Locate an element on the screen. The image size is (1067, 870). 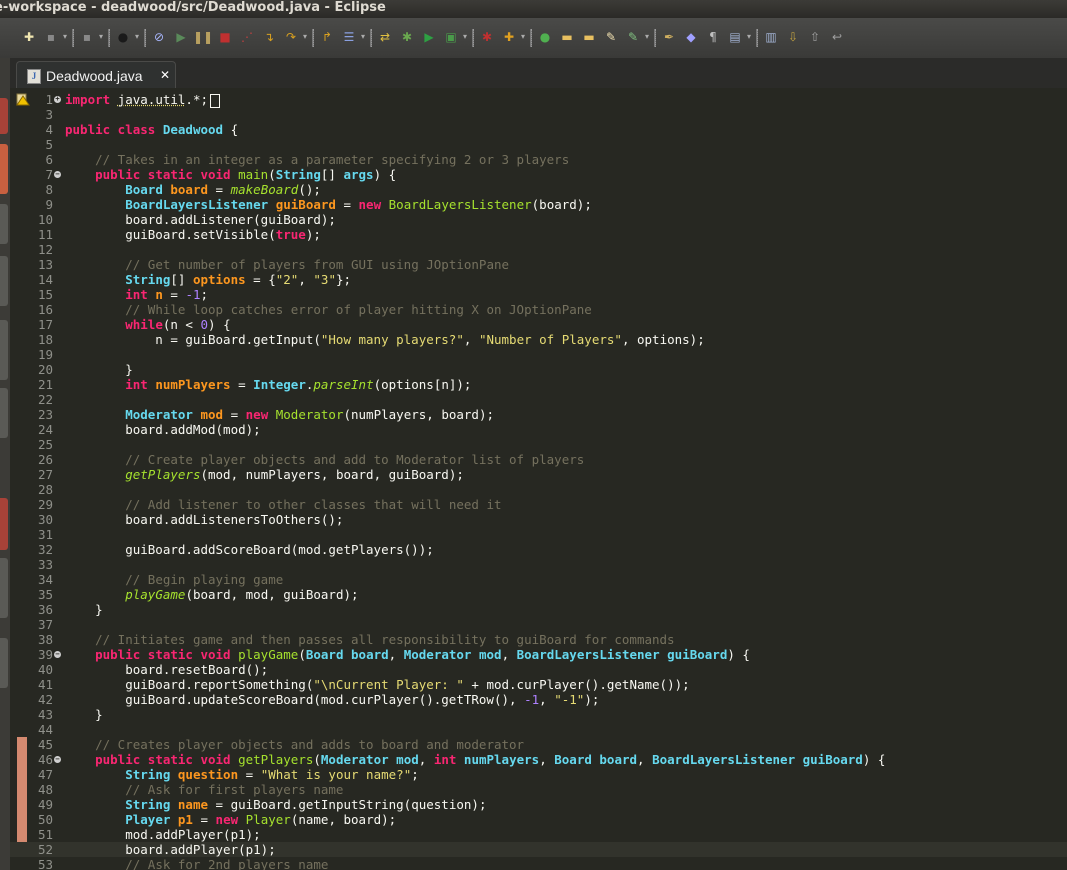
code-line: 20 } is located at coordinates (538, 369).